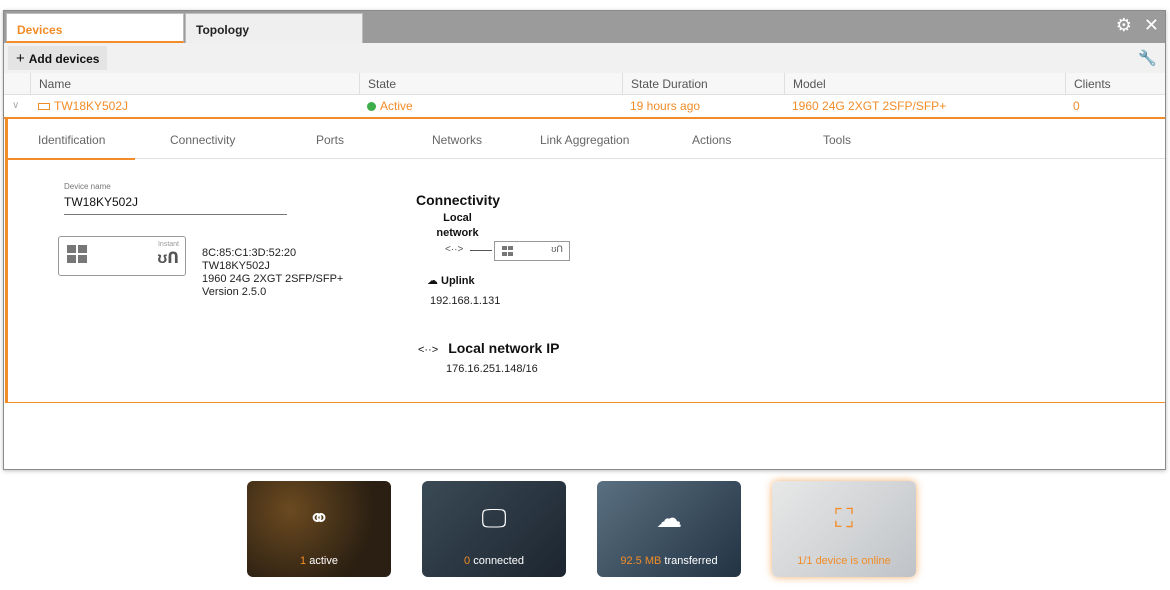 This screenshot has height=590, width=1170. Describe the element at coordinates (273, 279) in the screenshot. I see `device-model: 1960 24G 2XGT 2SFP/SFP+` at that location.